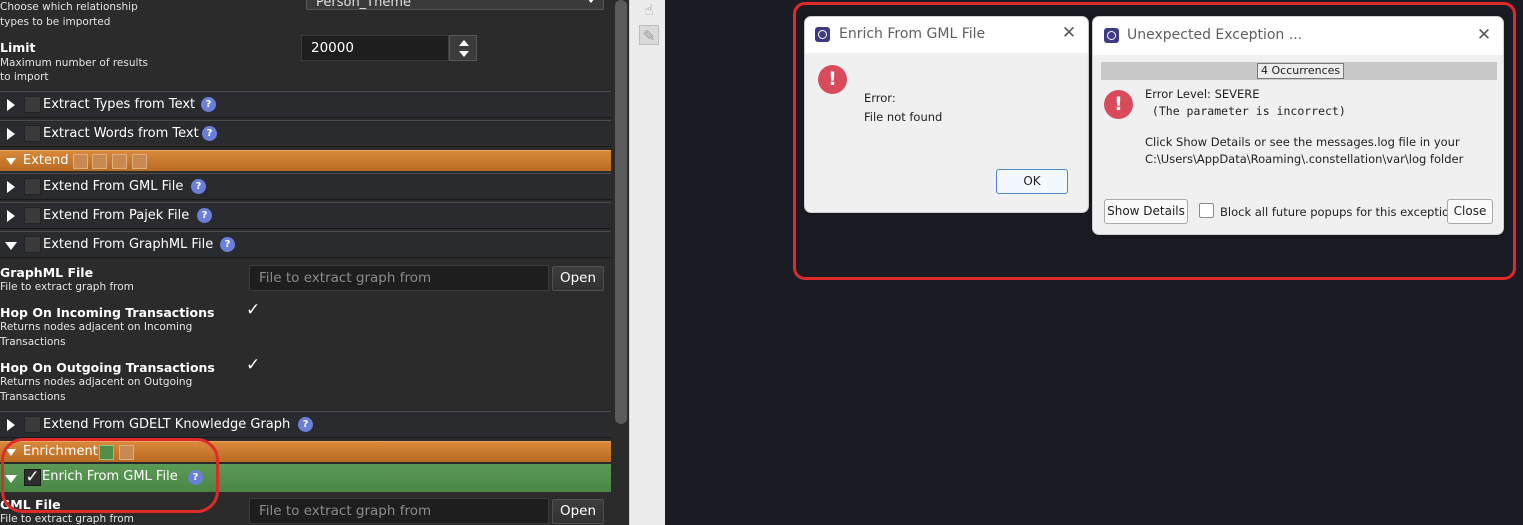 This screenshot has width=1523, height=525. Describe the element at coordinates (455, 5) in the screenshot. I see `relationship-types-dropdown: Person_Theme` at that location.